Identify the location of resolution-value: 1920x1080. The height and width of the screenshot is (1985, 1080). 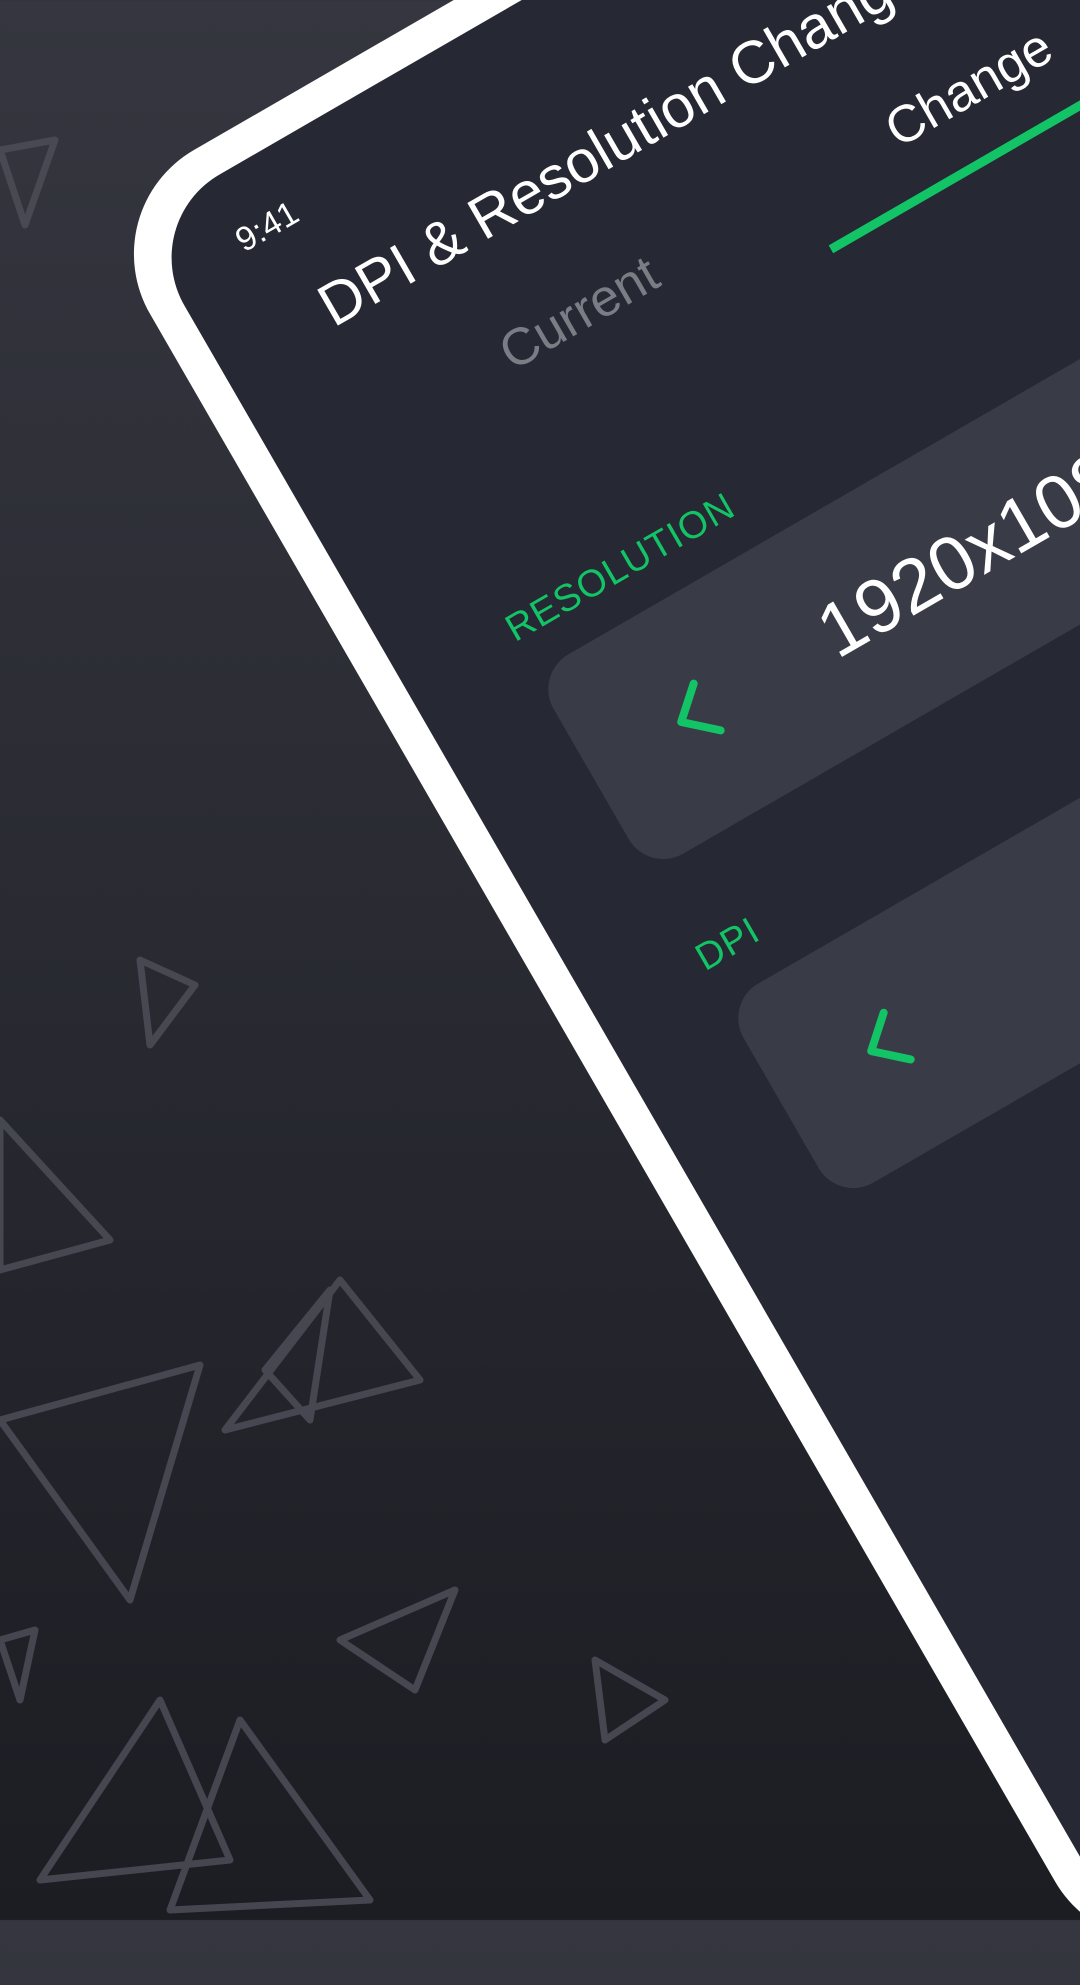
(941, 543).